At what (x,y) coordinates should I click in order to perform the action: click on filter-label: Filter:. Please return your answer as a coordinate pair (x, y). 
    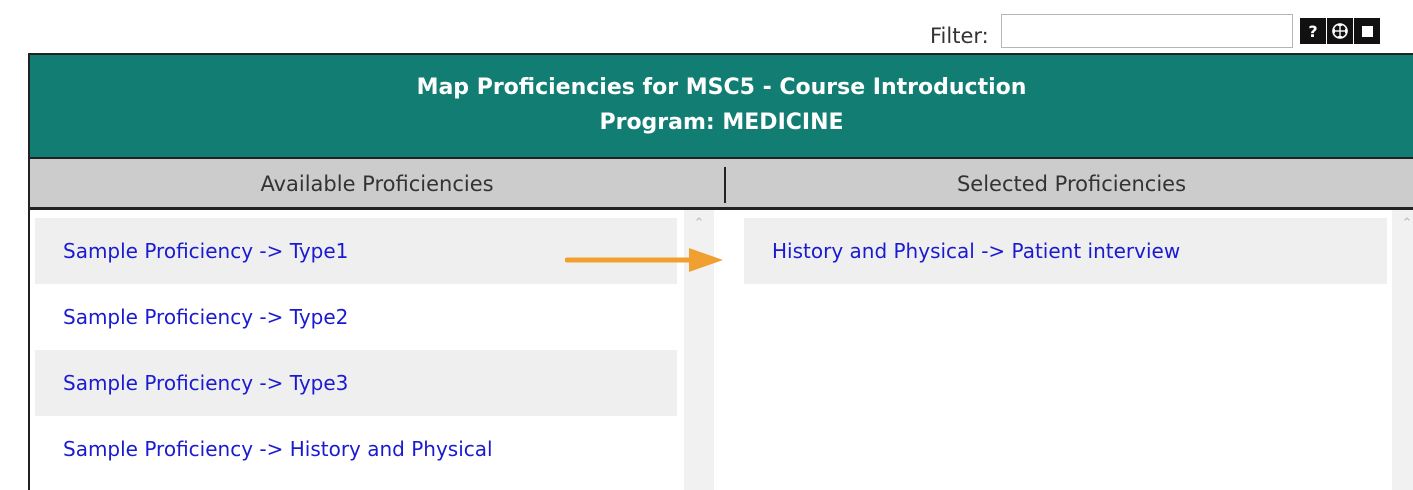
    Looking at the image, I should click on (959, 36).